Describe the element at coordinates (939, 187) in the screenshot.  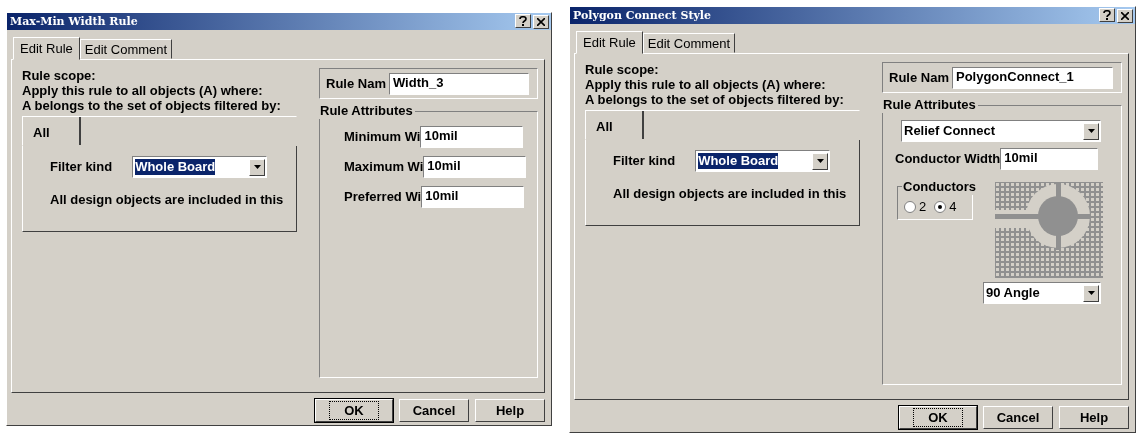
I see `group-label: Conductors` at that location.